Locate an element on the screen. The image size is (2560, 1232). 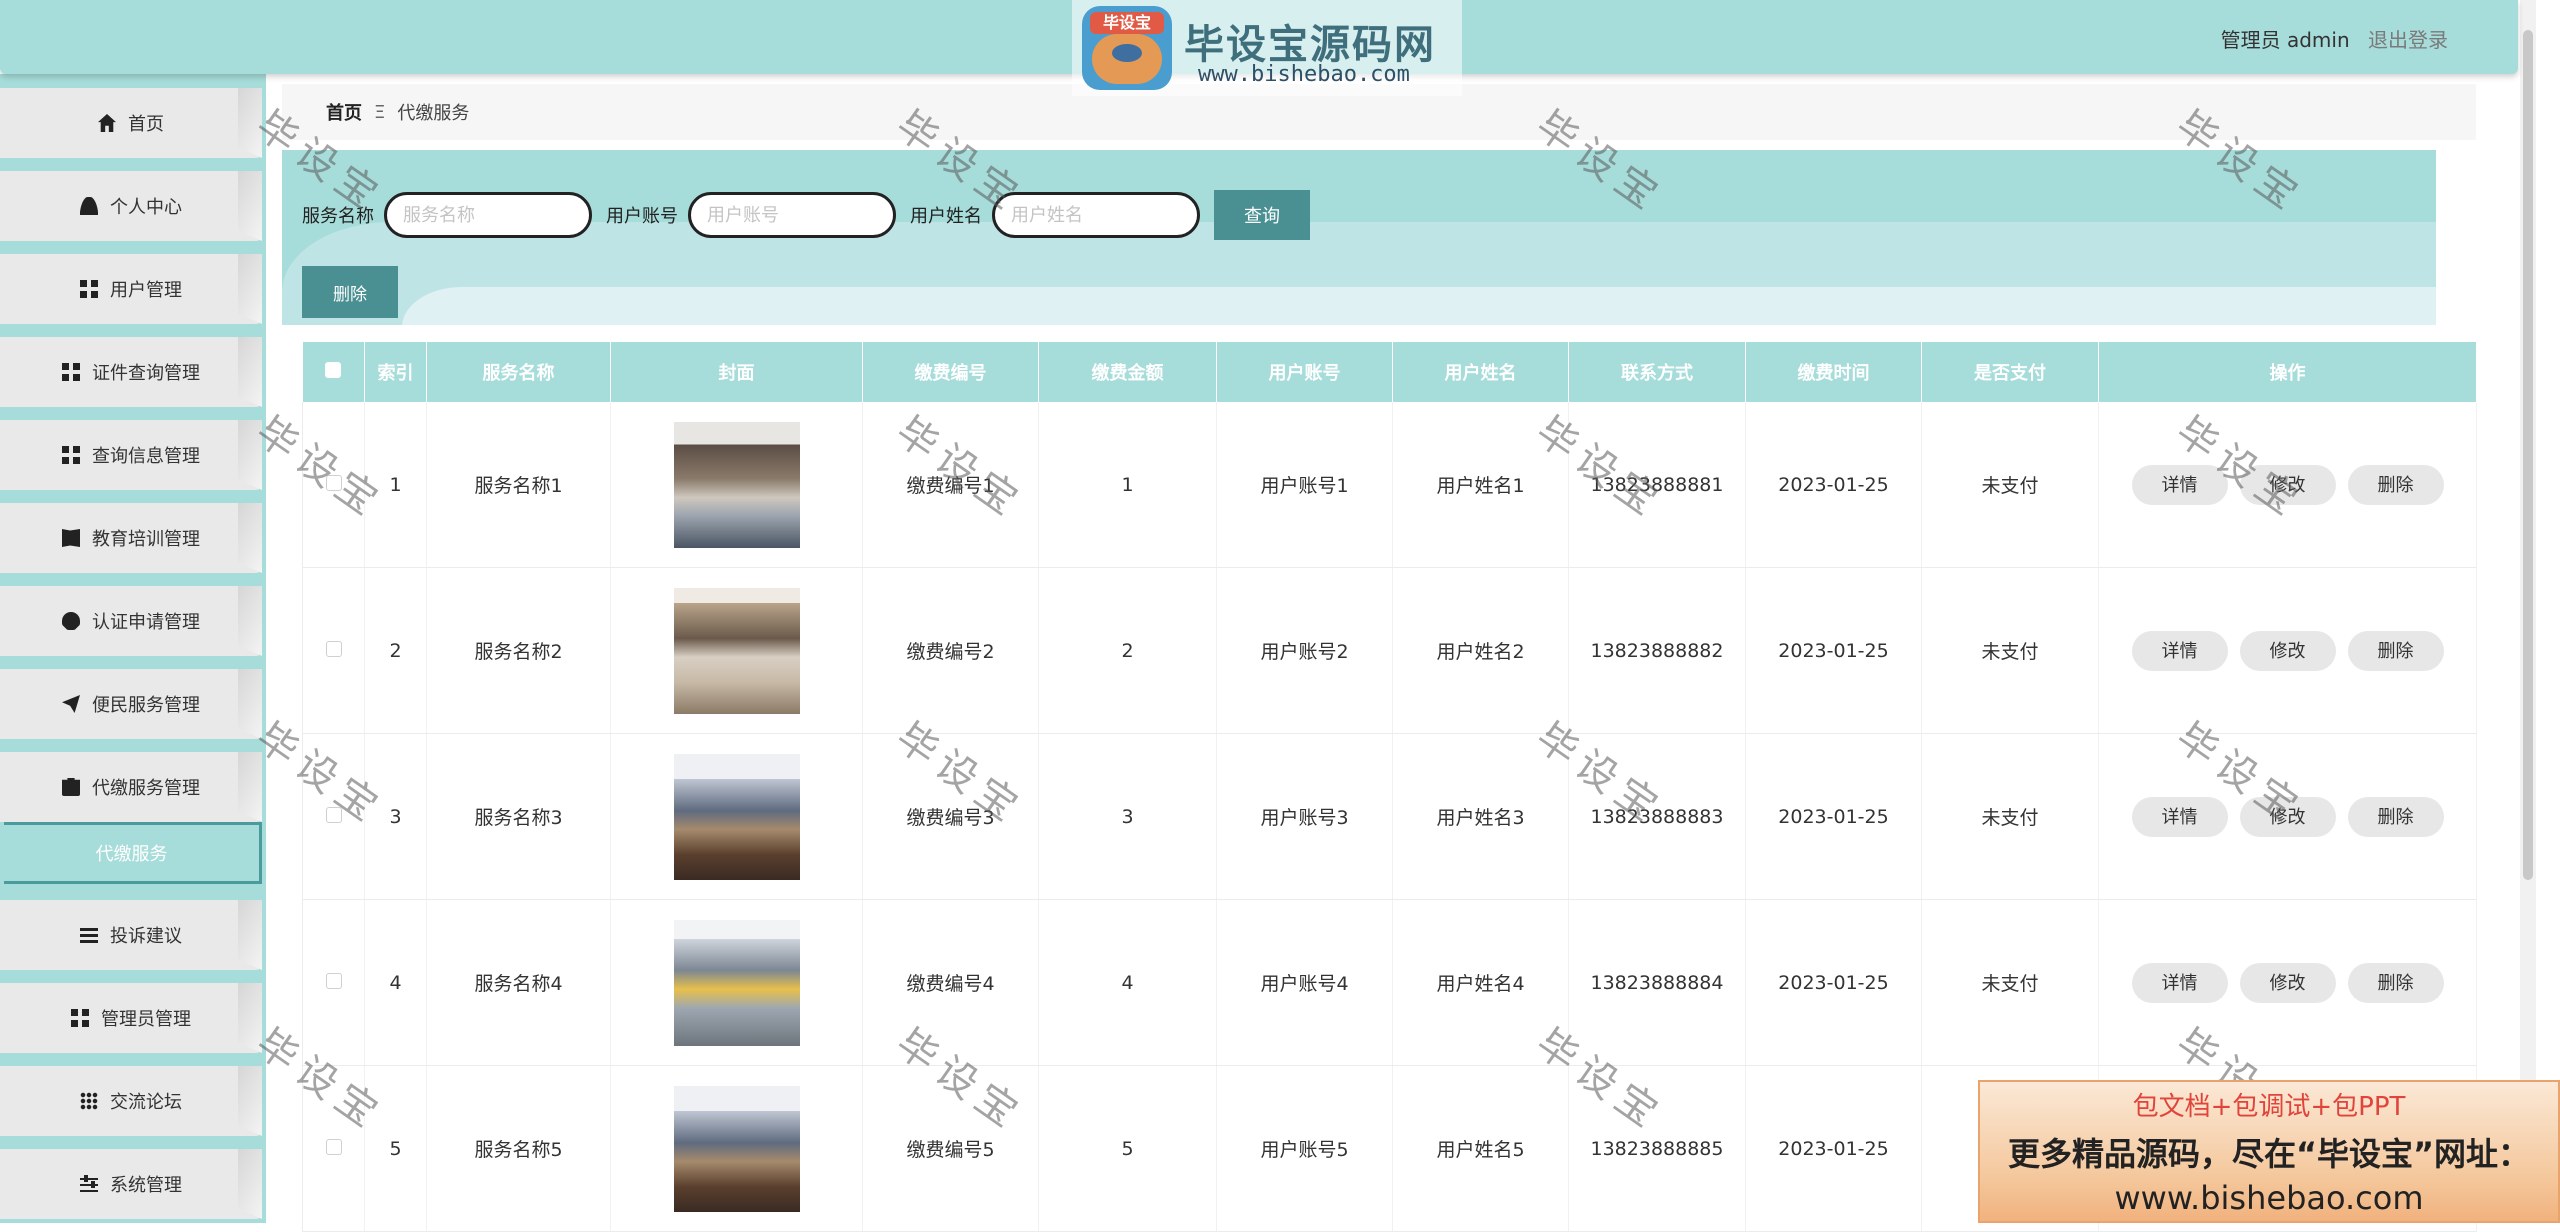
cell-amount: 2 is located at coordinates (1127, 650).